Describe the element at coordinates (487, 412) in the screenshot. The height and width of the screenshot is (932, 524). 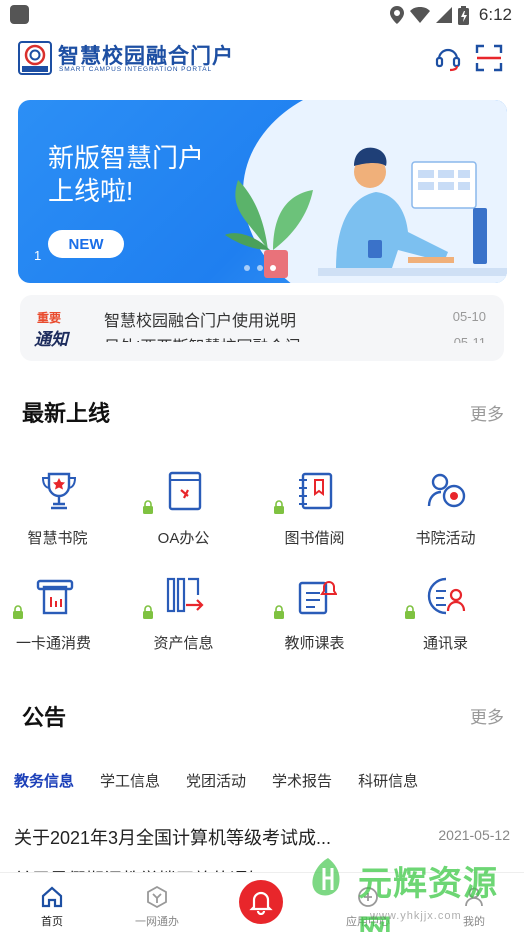
I see `latest-more-link: 更多` at that location.